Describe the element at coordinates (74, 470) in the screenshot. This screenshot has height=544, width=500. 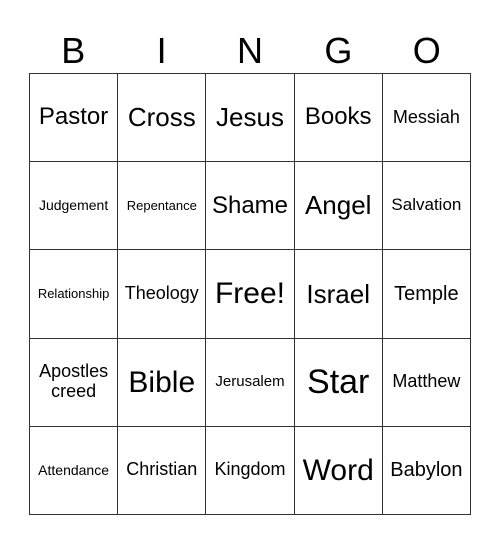
I see `bingo-cell: Attendance` at that location.